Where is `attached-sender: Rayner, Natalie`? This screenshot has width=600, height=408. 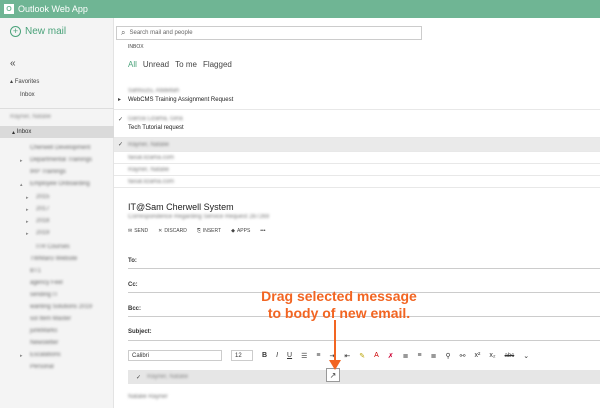
attached-sender: Rayner, Natalie is located at coordinates (168, 377).